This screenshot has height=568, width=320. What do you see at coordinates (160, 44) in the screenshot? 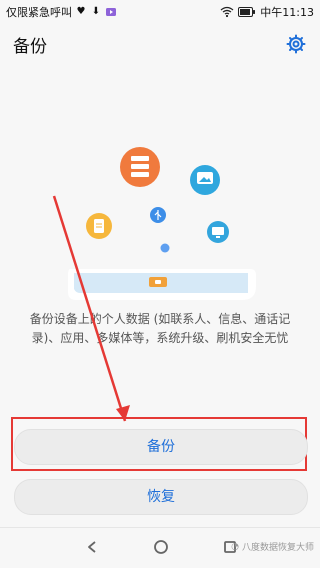
I see `app-bar: 备份` at bounding box center [160, 44].